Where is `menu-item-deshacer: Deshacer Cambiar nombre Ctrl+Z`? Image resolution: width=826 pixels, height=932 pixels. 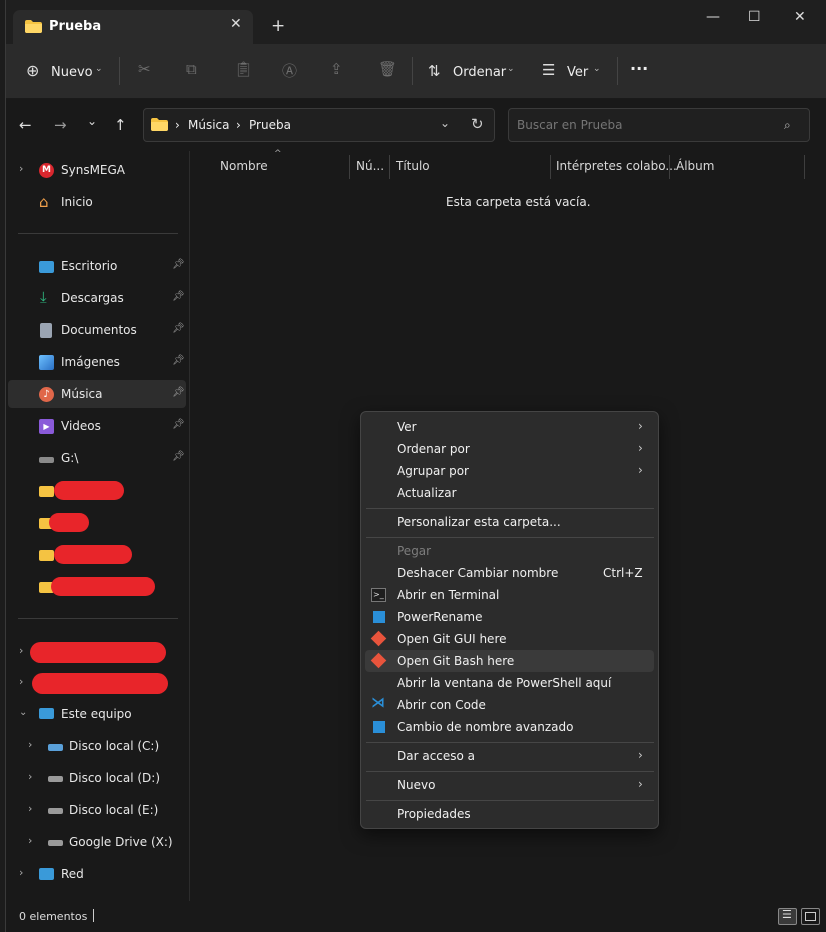 menu-item-deshacer: Deshacer Cambiar nombre Ctrl+Z is located at coordinates (509, 573).